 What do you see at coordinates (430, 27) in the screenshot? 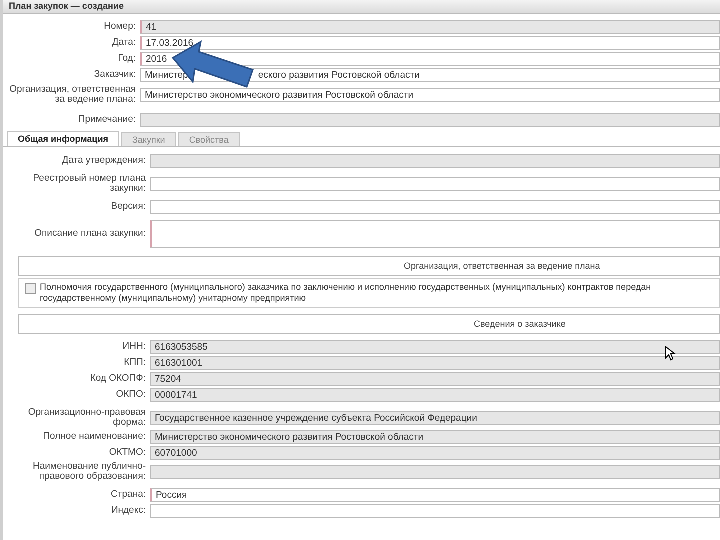
I see `input-field: 41` at bounding box center [430, 27].